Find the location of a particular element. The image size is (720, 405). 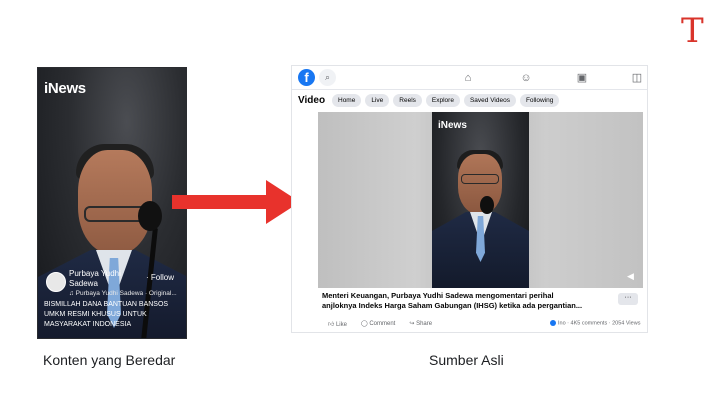

like-label: Like is located at coordinates (341, 325).